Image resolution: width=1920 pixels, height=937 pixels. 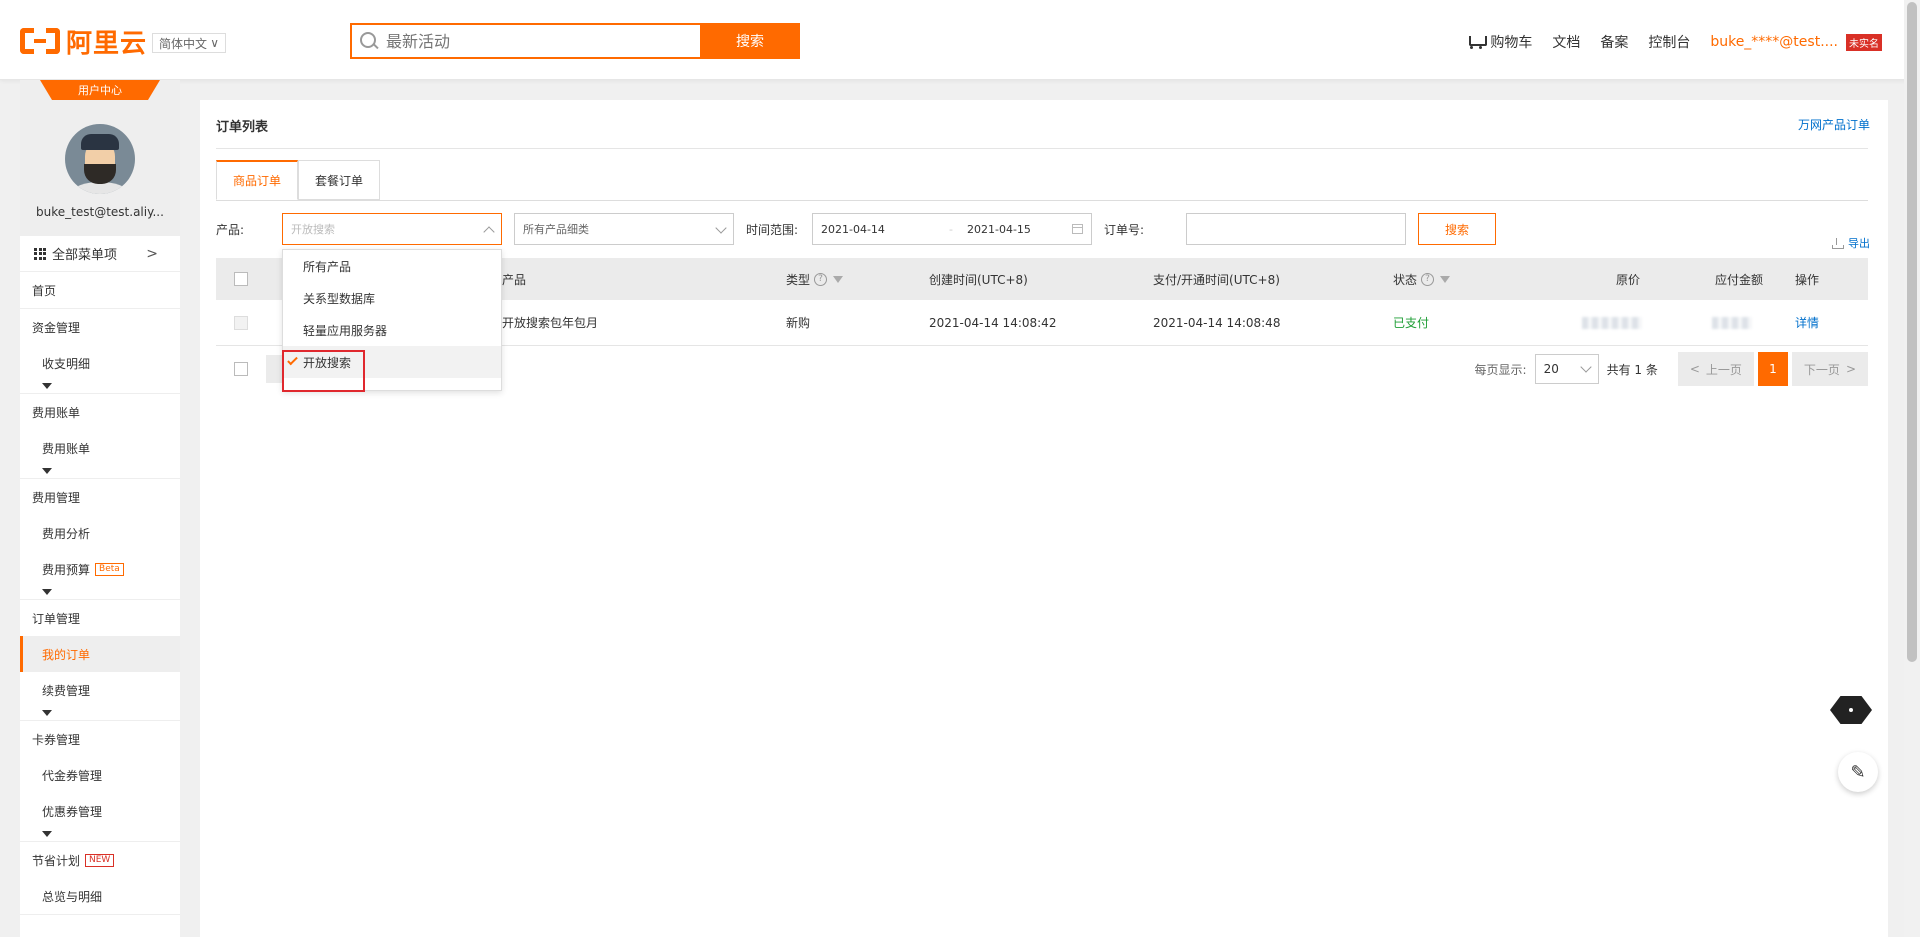 What do you see at coordinates (1838, 243) in the screenshot?
I see `export-icon` at bounding box center [1838, 243].